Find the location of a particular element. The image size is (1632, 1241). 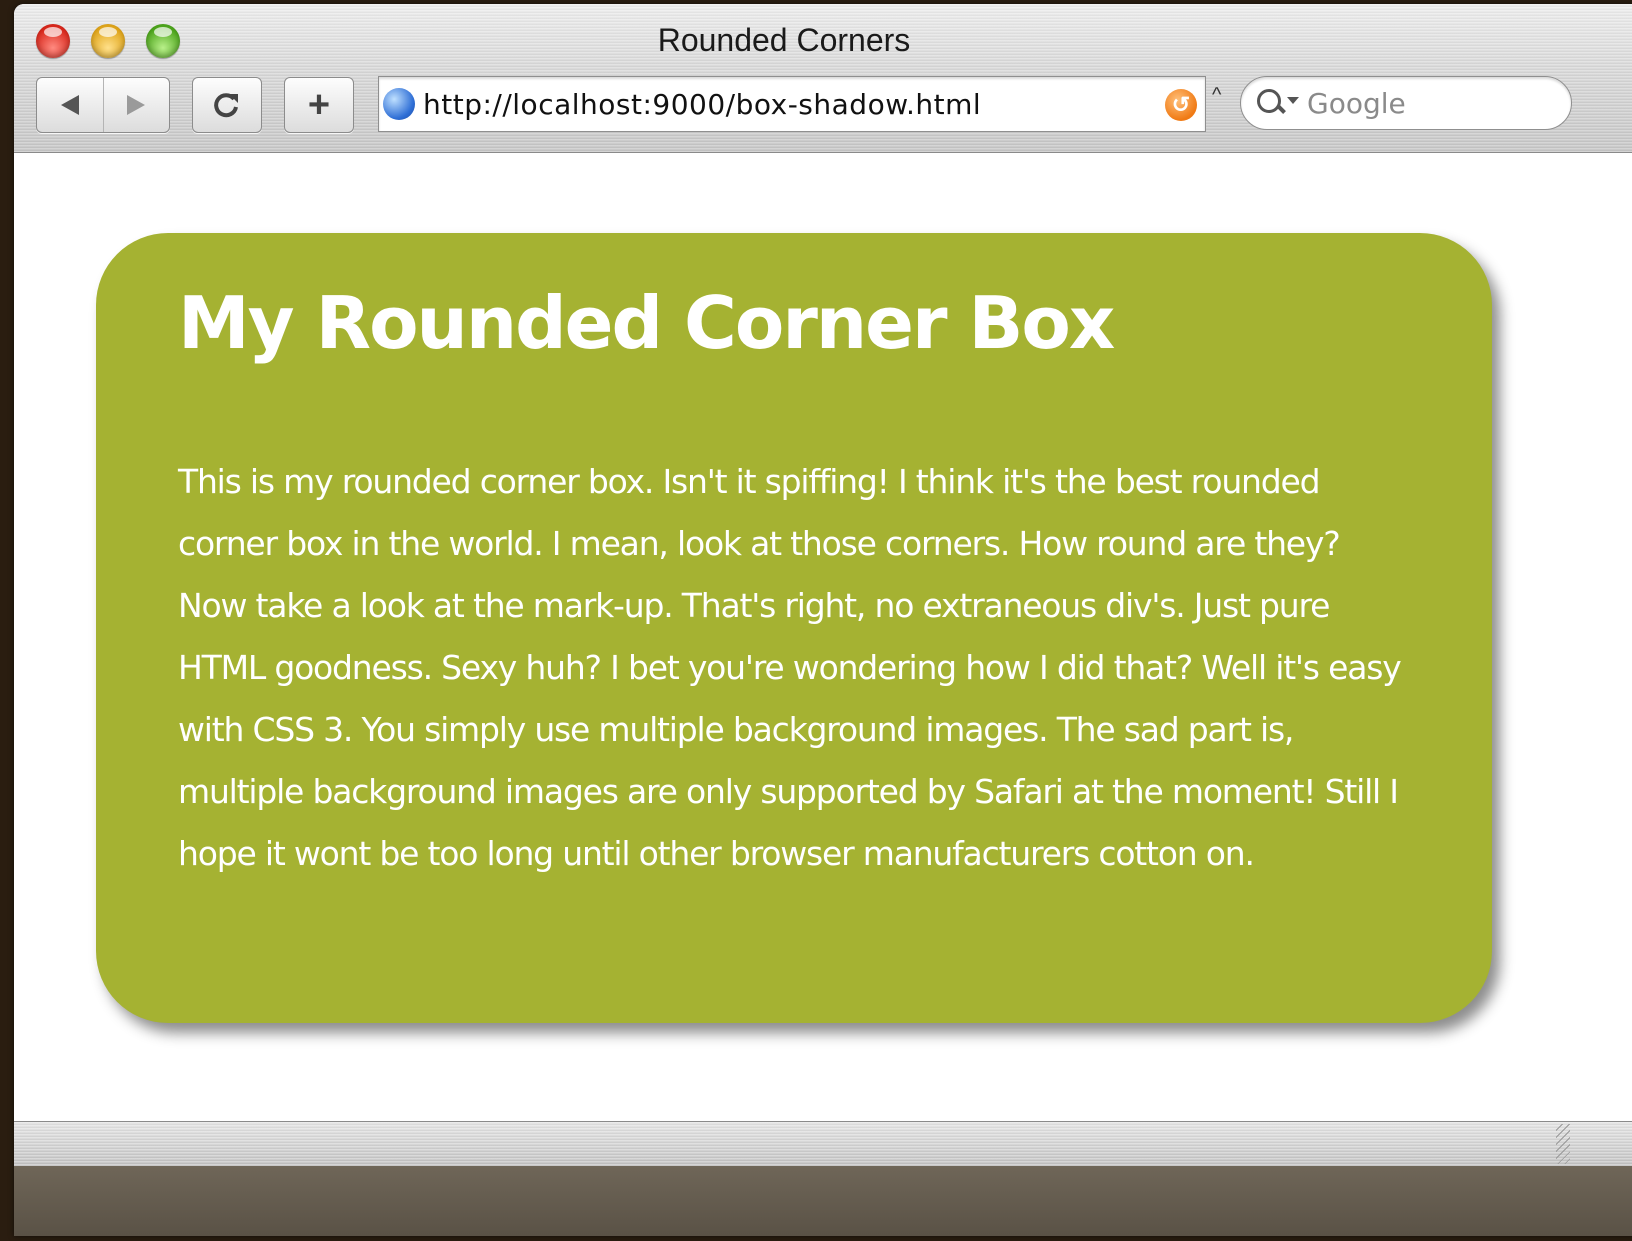

search-icon is located at coordinates (1279, 103).